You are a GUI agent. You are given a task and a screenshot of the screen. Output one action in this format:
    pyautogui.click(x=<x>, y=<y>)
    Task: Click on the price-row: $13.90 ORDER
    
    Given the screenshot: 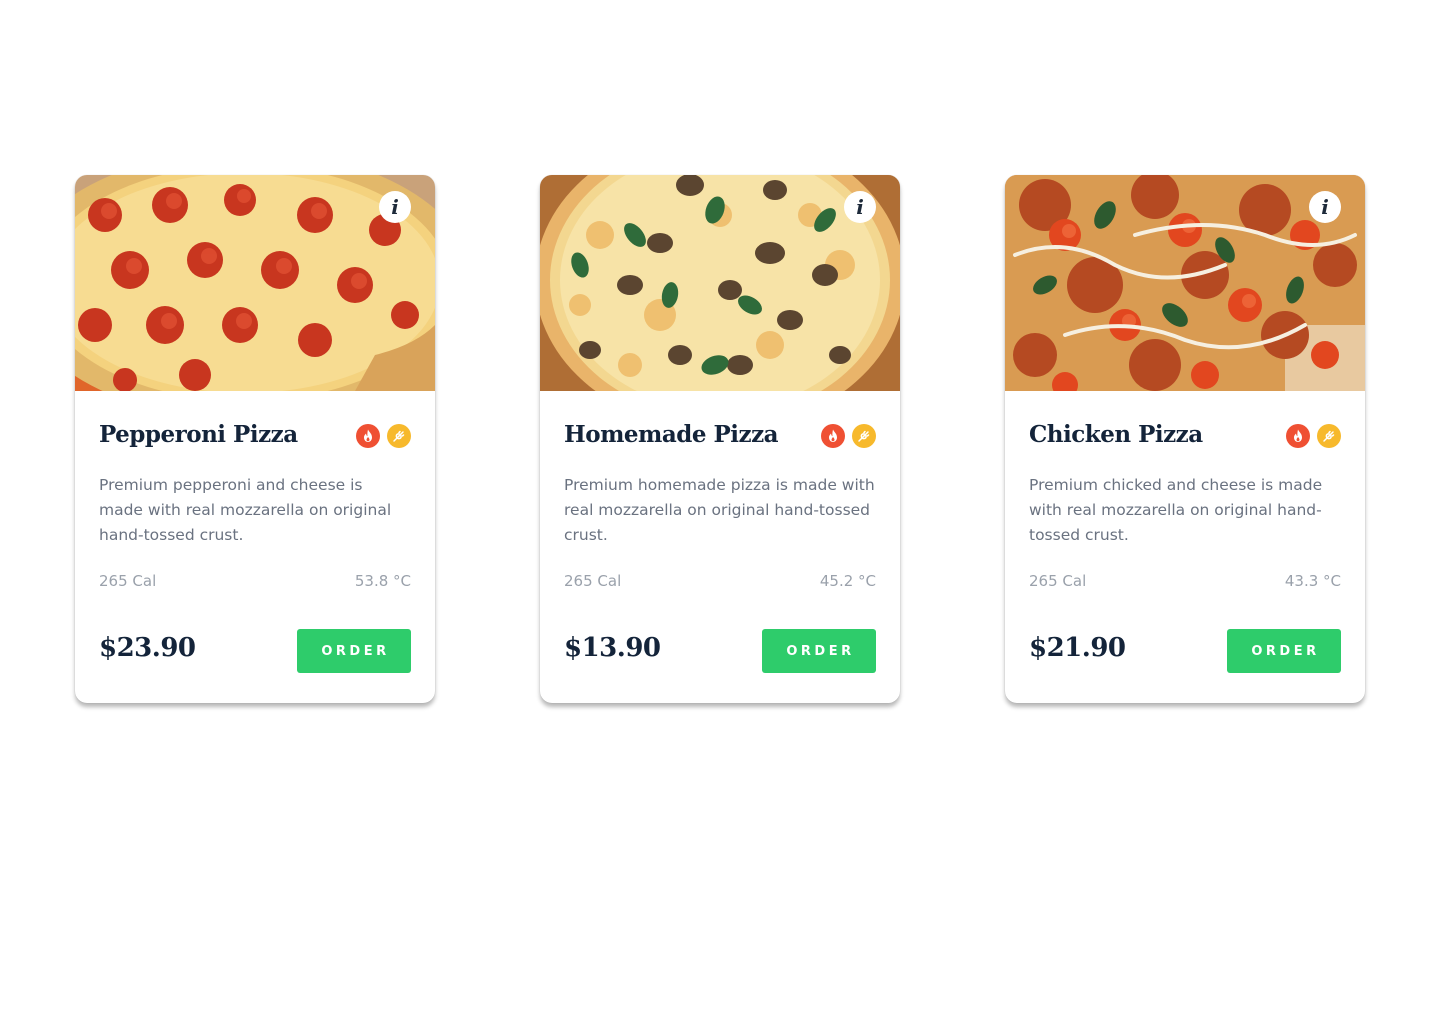 What is the action you would take?
    pyautogui.click(x=720, y=651)
    